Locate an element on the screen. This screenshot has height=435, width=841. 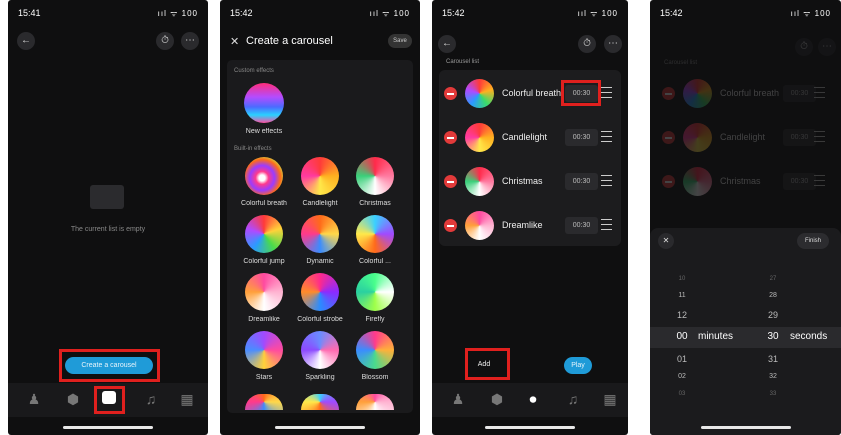
new-effects-label: New effects is located at coordinates (264, 131).